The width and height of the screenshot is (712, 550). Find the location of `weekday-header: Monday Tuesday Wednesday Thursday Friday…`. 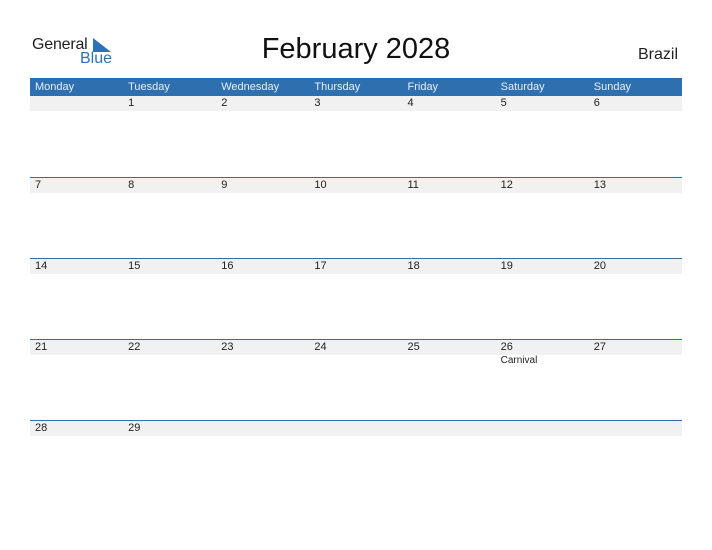

weekday-header: Monday Tuesday Wednesday Thursday Friday… is located at coordinates (356, 87).